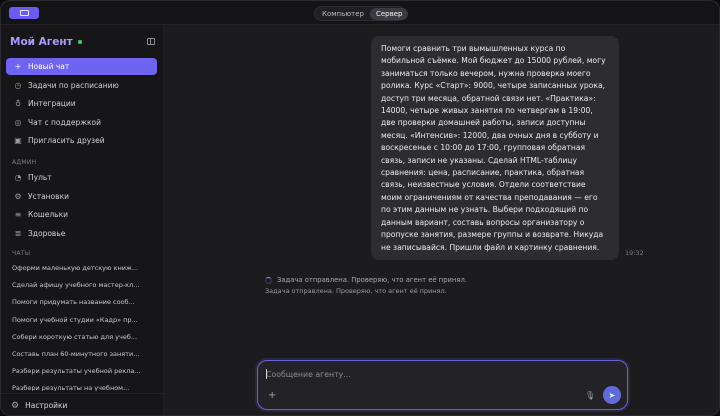 The image size is (720, 416). What do you see at coordinates (18, 122) in the screenshot?
I see `support-icon: ◎` at bounding box center [18, 122].